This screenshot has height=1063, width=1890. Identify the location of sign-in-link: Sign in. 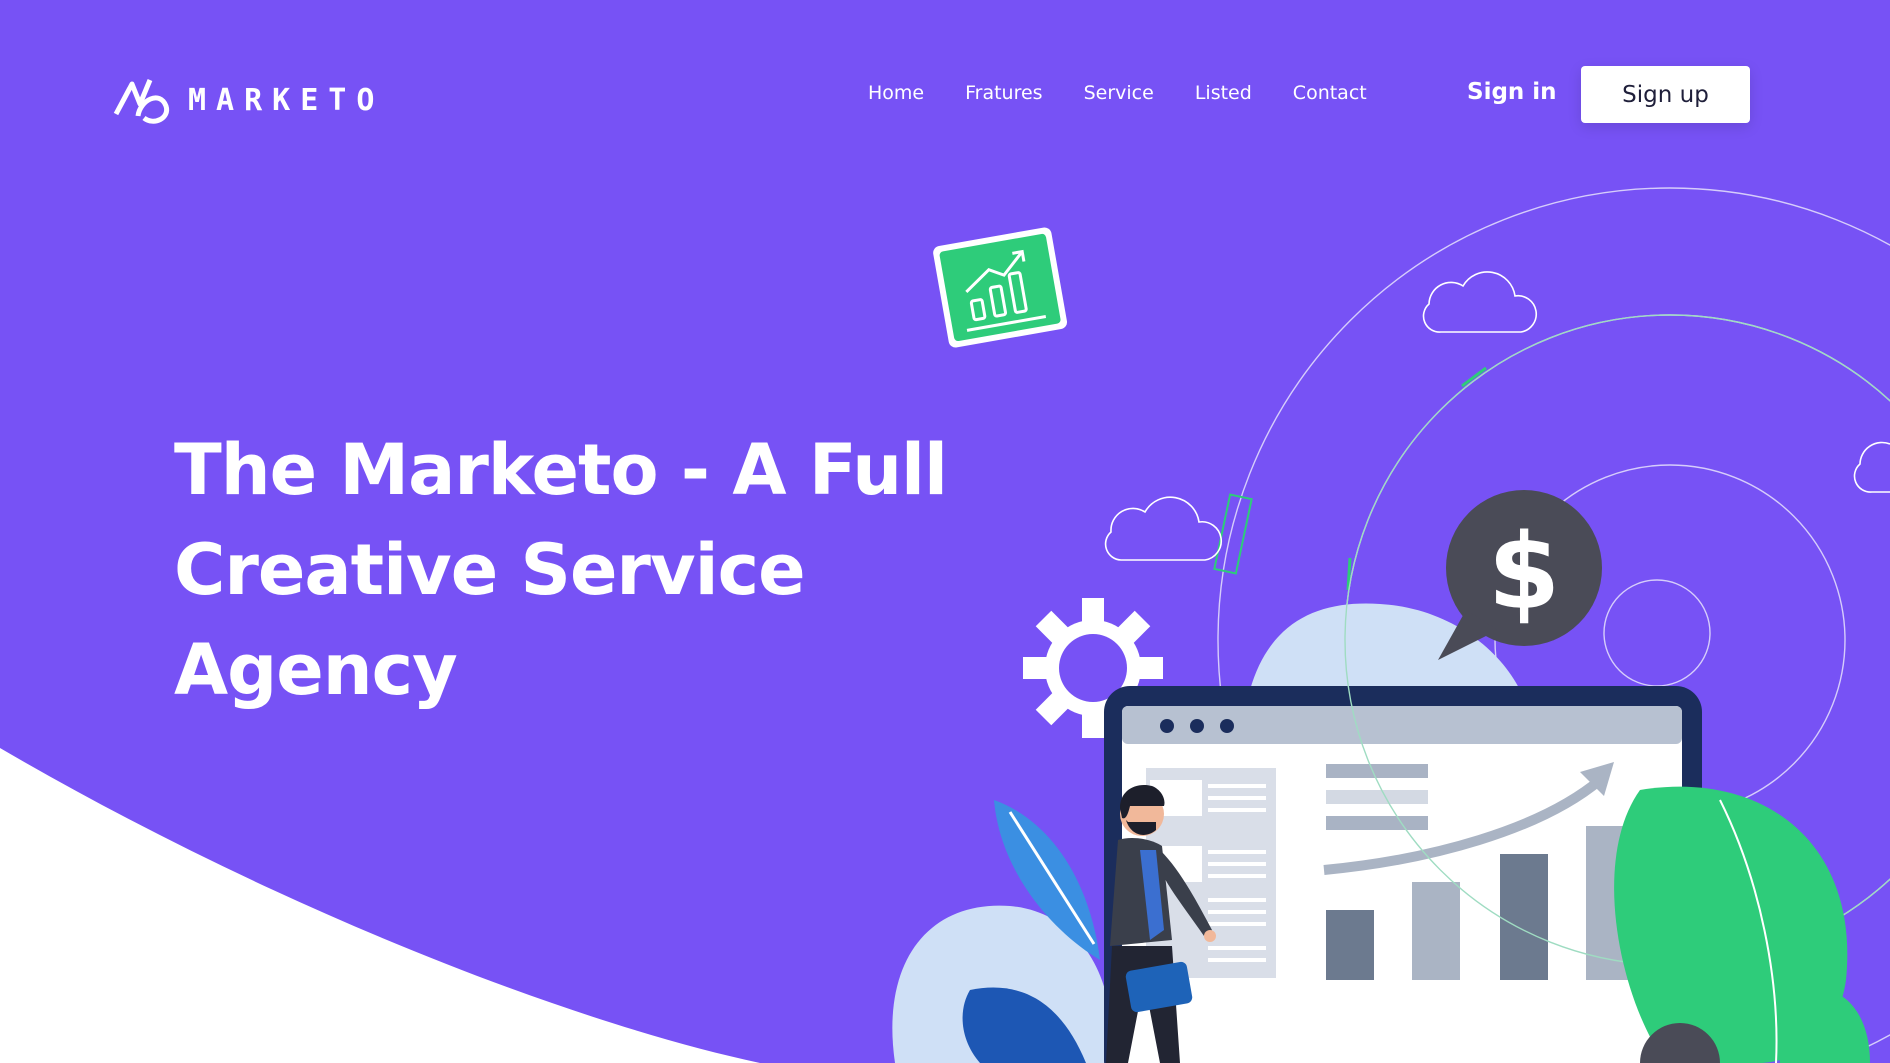
(1512, 92).